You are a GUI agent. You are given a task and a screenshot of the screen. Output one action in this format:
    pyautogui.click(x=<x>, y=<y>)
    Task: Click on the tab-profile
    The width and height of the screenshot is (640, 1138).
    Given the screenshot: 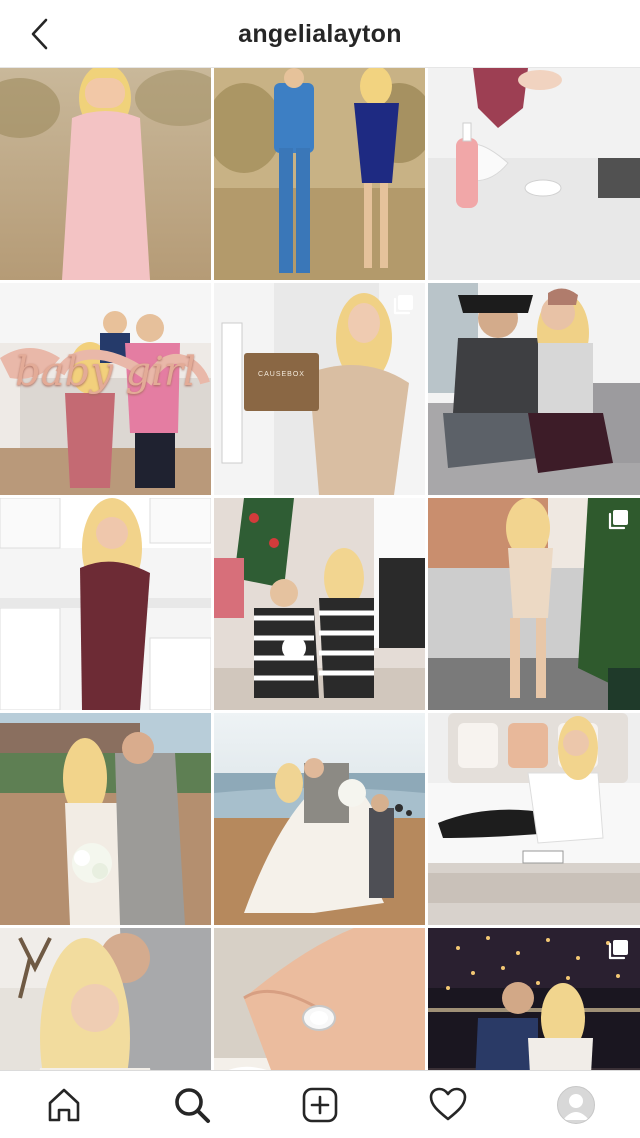 What is the action you would take?
    pyautogui.click(x=576, y=1105)
    